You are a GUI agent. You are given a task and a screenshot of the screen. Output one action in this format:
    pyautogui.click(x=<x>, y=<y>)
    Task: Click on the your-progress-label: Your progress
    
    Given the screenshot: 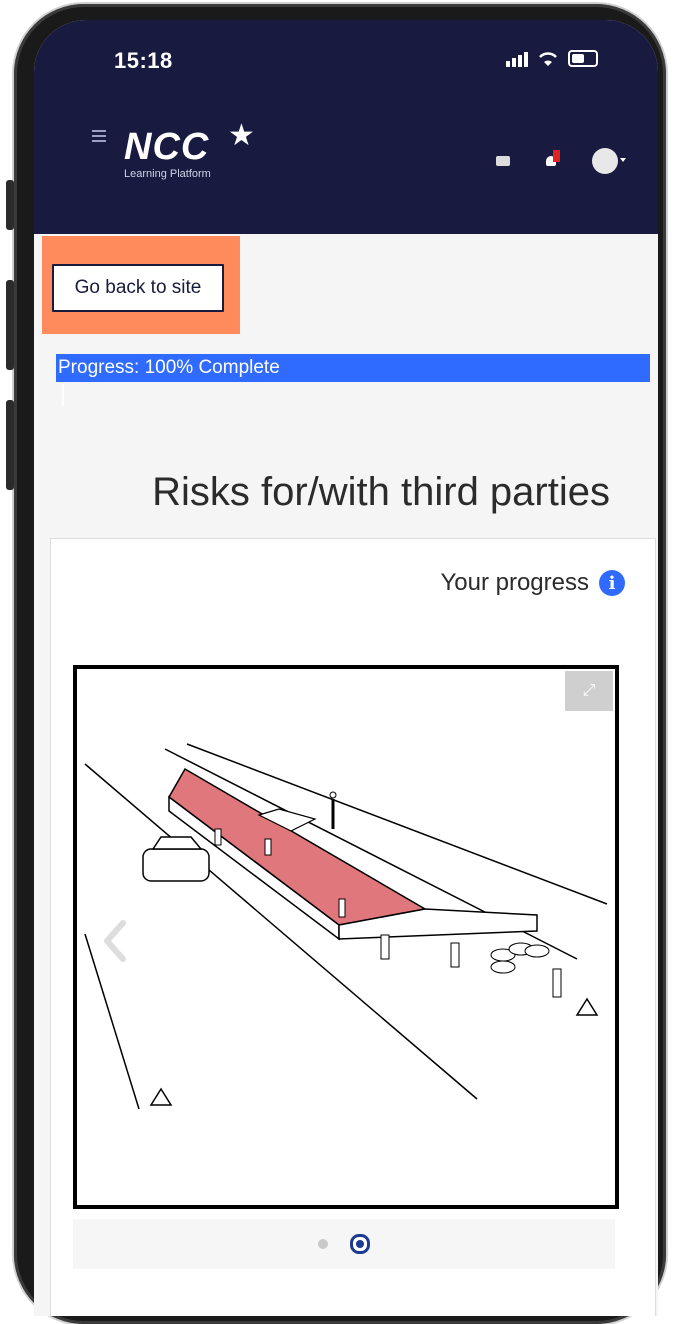 What is the action you would take?
    pyautogui.click(x=514, y=582)
    